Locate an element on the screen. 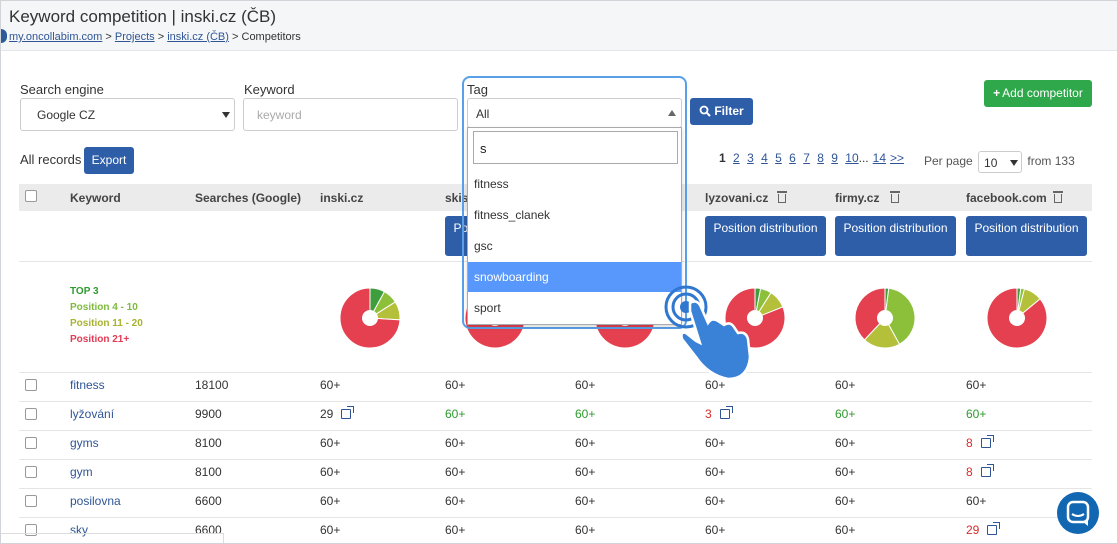  add-competitor-button: + Add competitor is located at coordinates (1038, 93).